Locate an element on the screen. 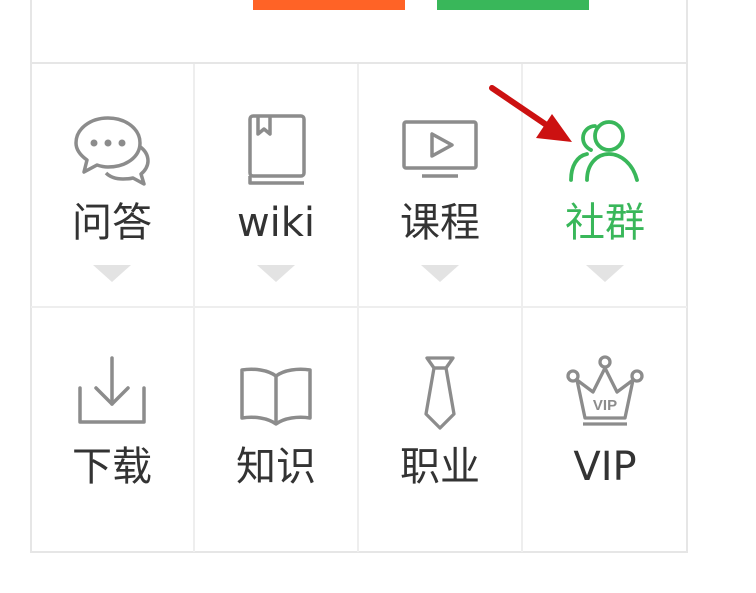  menu-item-label: 下载 is located at coordinates (112, 467).